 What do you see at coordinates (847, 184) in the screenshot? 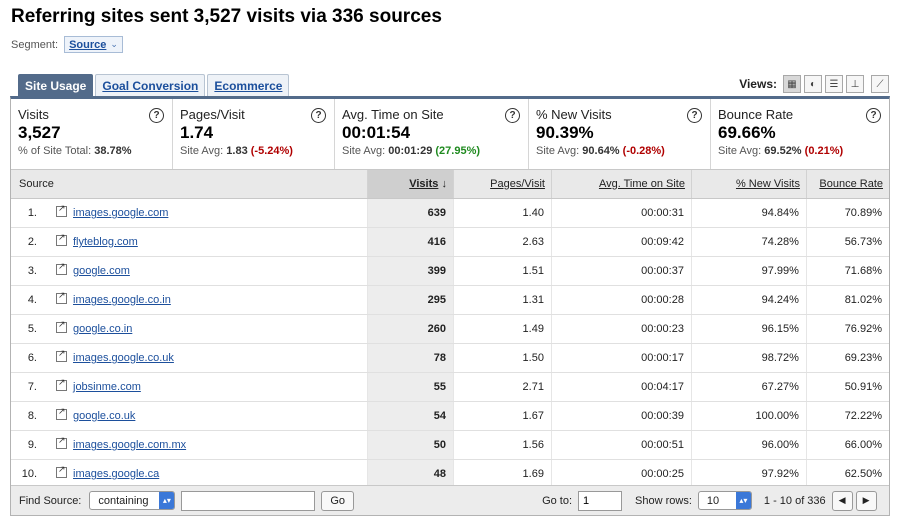
I see `col-bounce-rate: Bounce Rate` at bounding box center [847, 184].